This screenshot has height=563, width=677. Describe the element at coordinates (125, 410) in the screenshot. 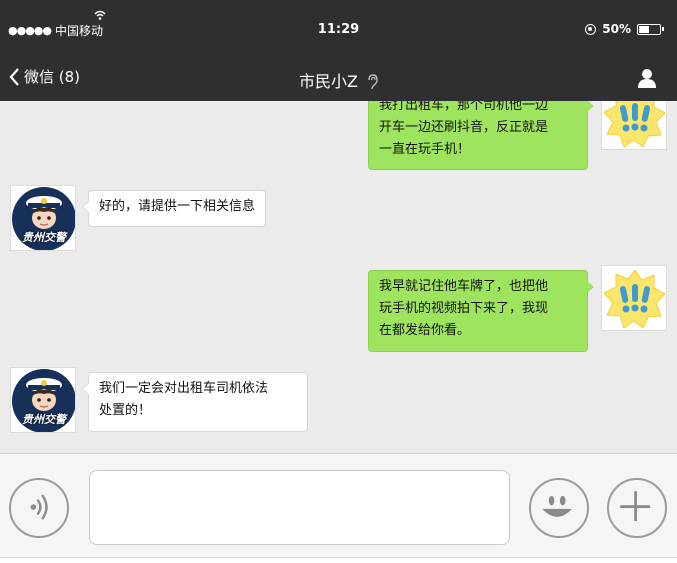

I see `message-line: 处置的！` at that location.